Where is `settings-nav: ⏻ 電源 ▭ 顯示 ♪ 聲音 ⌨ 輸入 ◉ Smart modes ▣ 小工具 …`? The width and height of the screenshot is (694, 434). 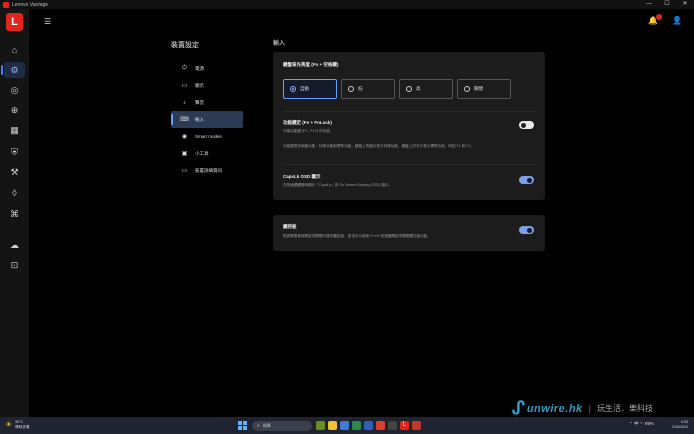
settings-nav: ⏻ 電源 ▭ 顯示 ♪ 聲音 ⌨ 輸入 ◉ Smart modes ▣ 小工具 … is located at coordinates (207, 119).